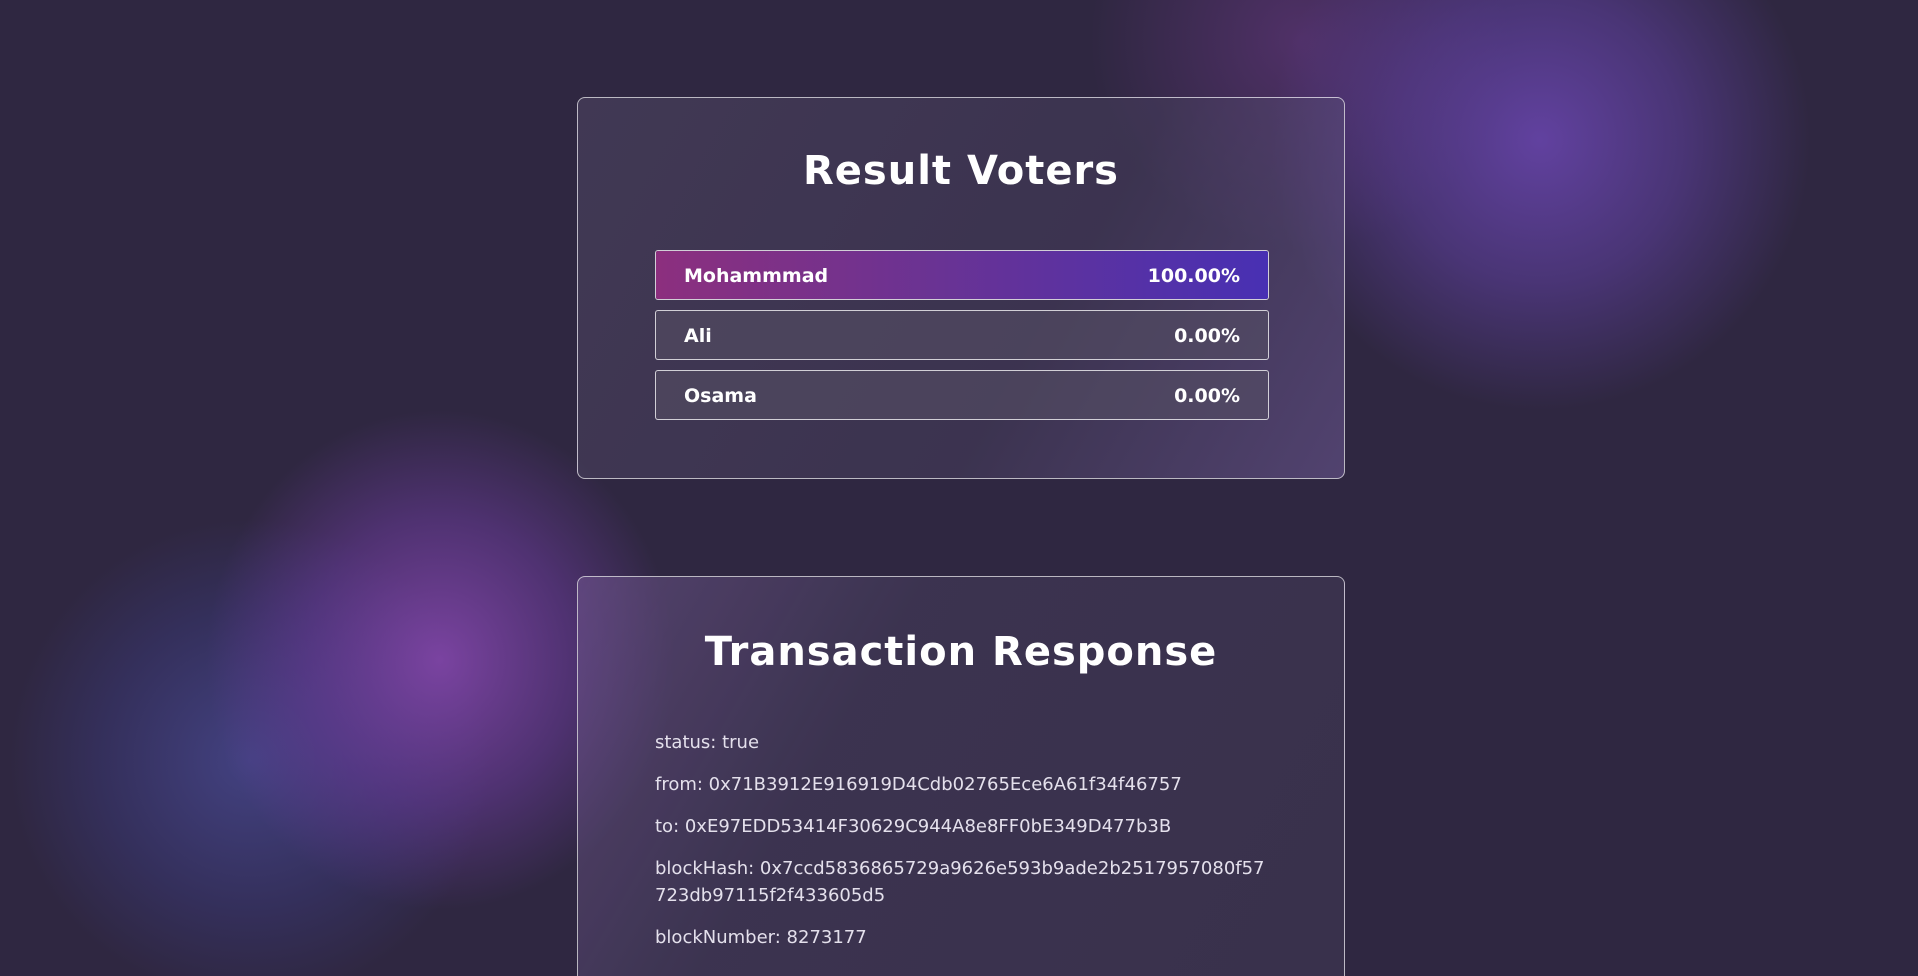 This screenshot has height=976, width=1918. I want to click on voter-row-2: Osama 0.00%, so click(962, 395).